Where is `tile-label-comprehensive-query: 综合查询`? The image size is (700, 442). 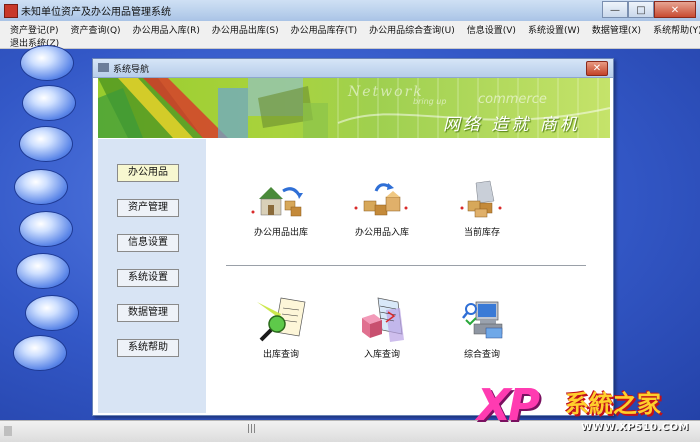
tile-label-comprehensive-query: 综合查询 is located at coordinates (481, 355).